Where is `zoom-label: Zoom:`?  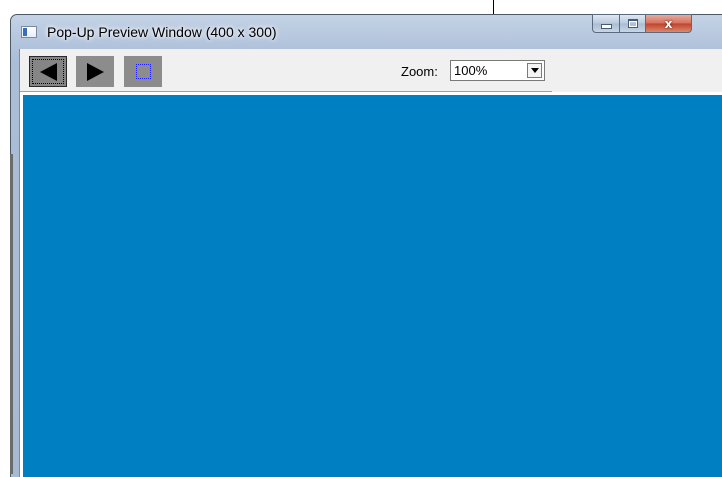
zoom-label: Zoom: is located at coordinates (419, 71).